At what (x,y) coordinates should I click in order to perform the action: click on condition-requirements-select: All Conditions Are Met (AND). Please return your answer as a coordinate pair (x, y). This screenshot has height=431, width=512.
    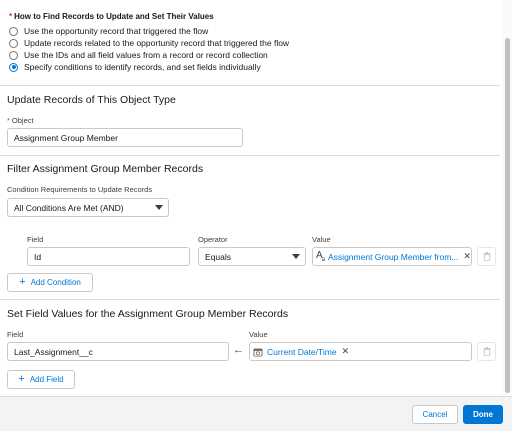
    Looking at the image, I should click on (88, 207).